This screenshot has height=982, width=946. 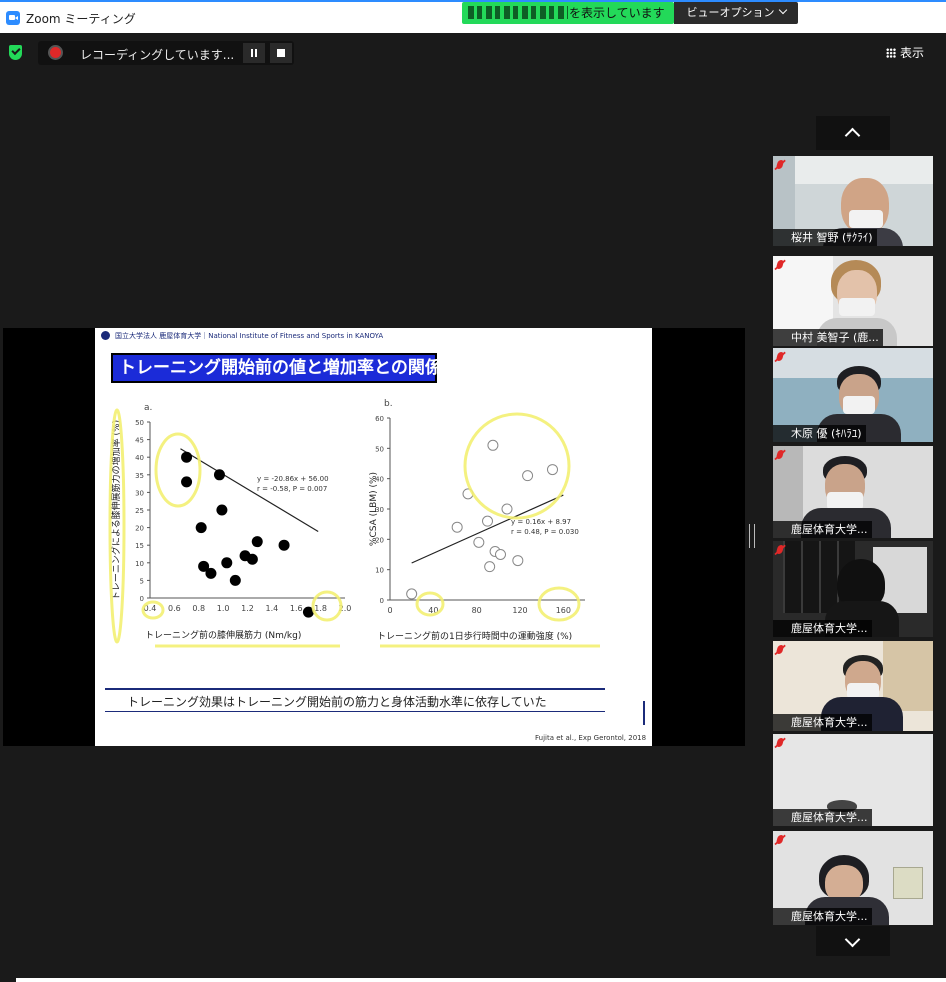 I want to click on x-tick-label: 1.6, so click(x=296, y=608).